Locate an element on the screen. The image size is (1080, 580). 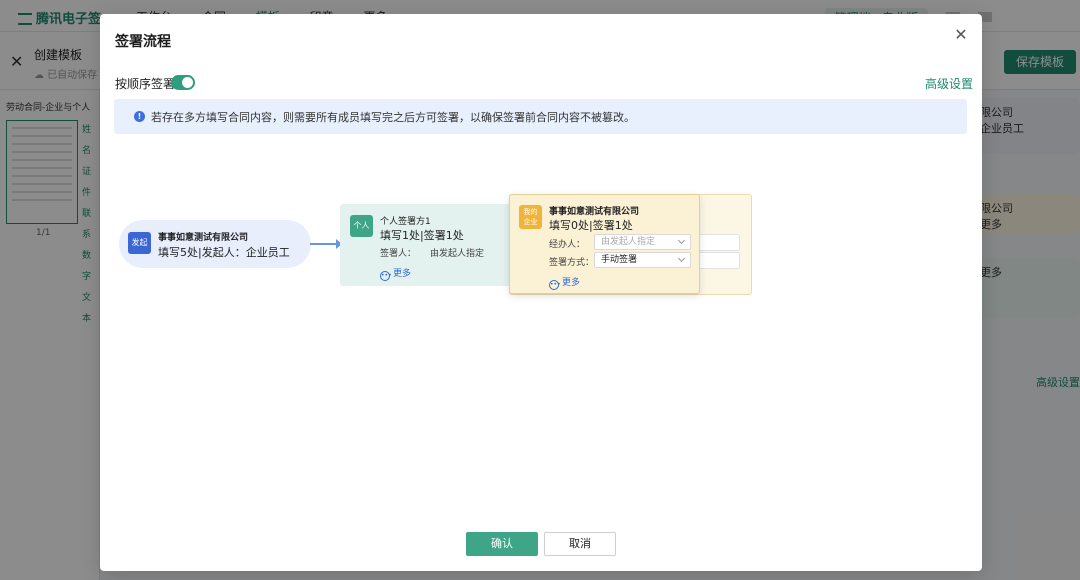
personal-fill-info: 填写1处|签署1处 is located at coordinates (422, 235).